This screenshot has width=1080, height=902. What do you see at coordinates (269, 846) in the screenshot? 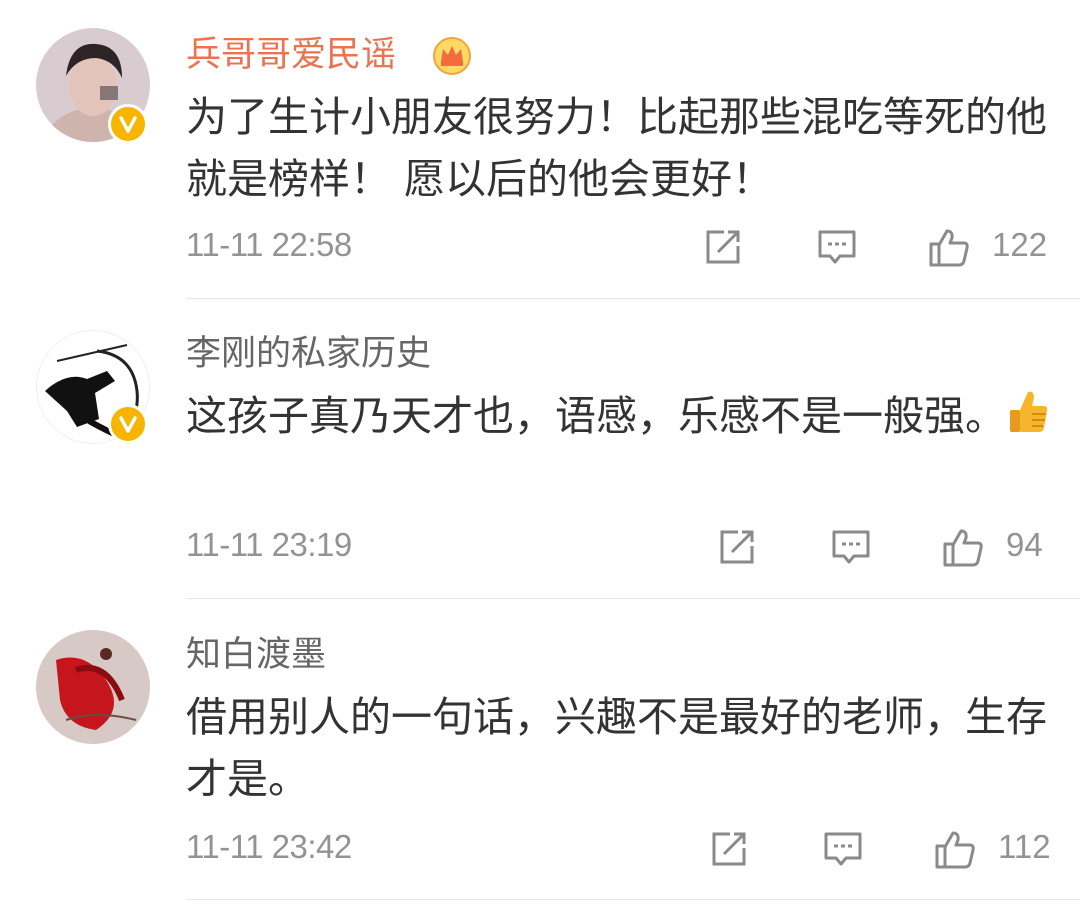
I see `timestamp: 11-11 23:42` at bounding box center [269, 846].